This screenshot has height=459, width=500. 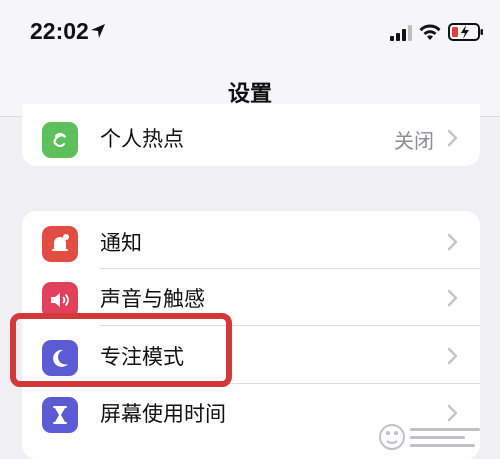 I want to click on status-bar: 22:02, so click(x=250, y=32).